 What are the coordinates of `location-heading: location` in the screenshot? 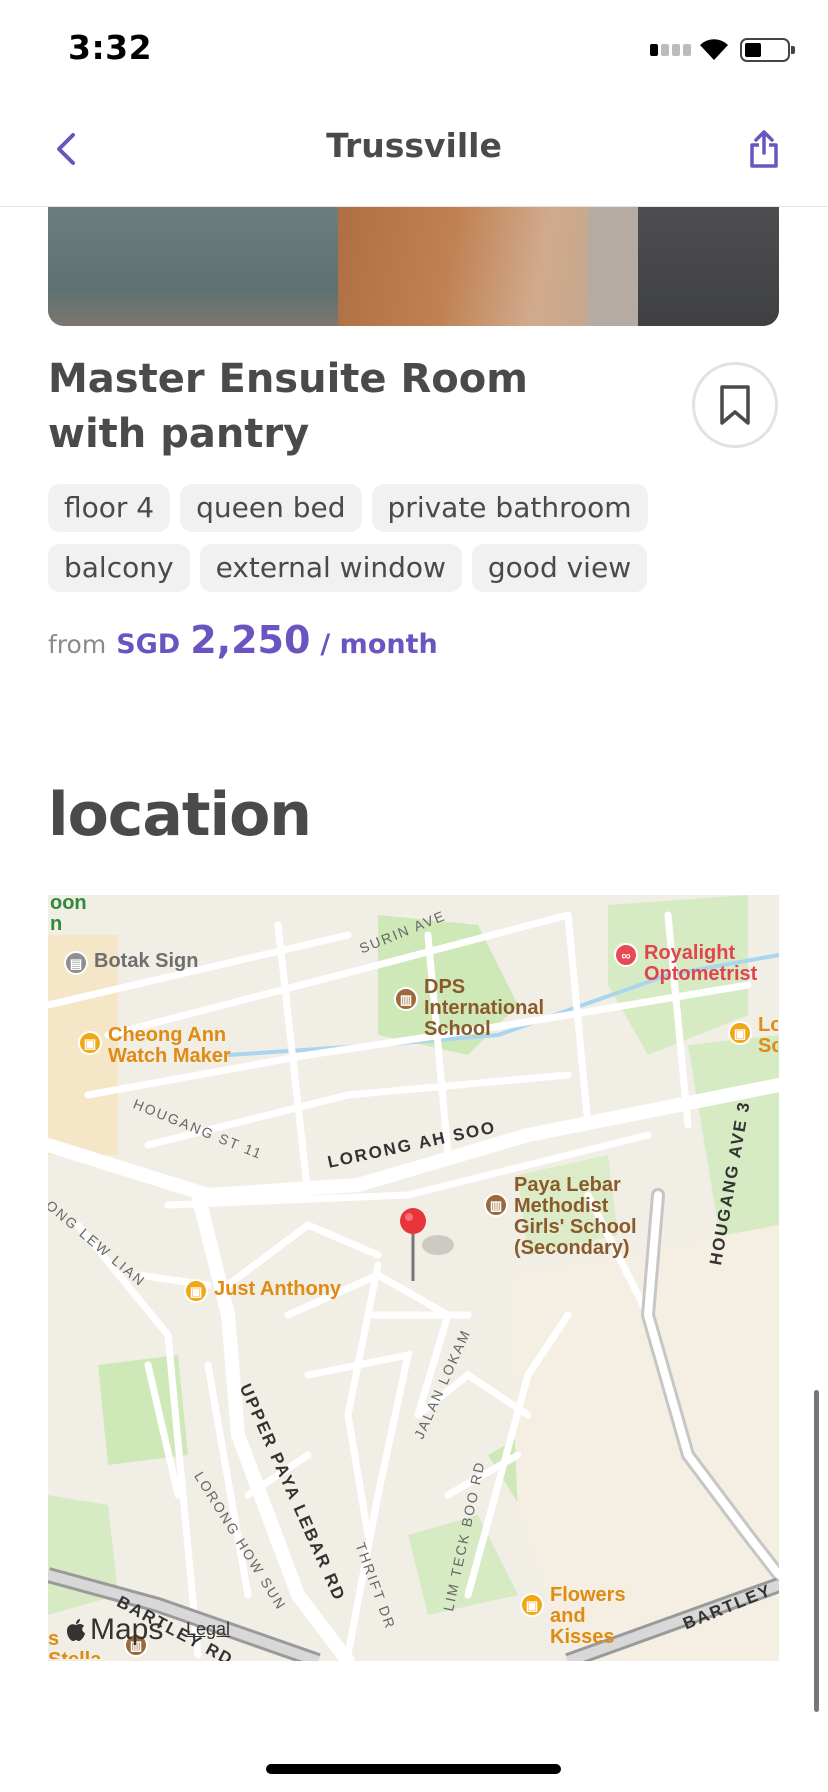 It's located at (180, 815).